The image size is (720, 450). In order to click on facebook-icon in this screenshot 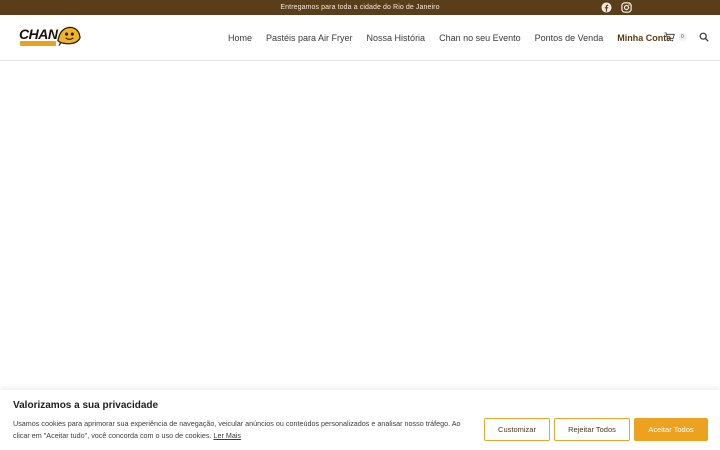, I will do `click(606, 7)`.